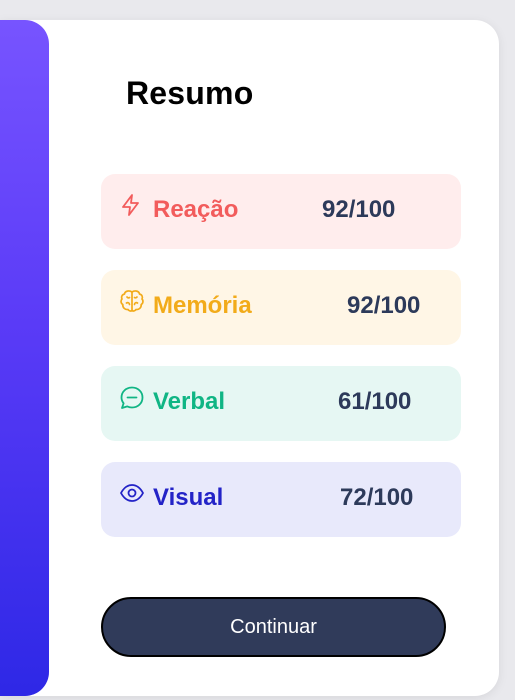 The image size is (515, 700). I want to click on score-label: Verbal, so click(189, 401).